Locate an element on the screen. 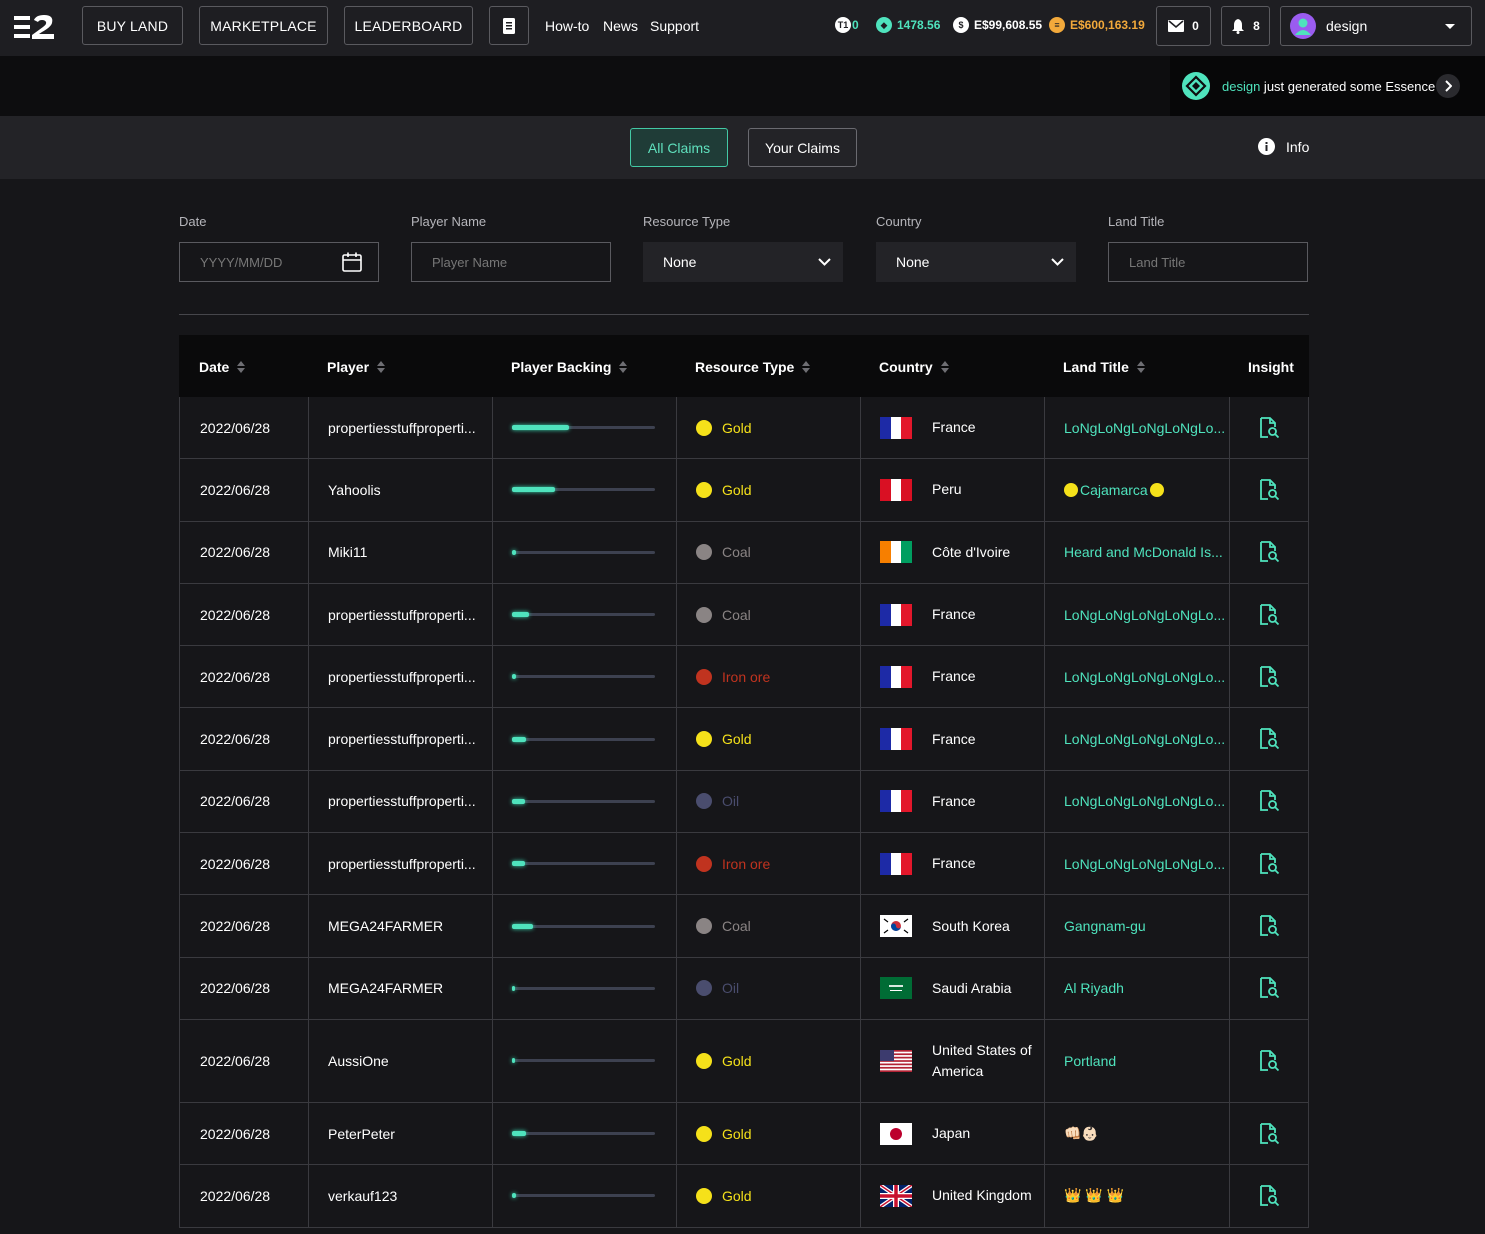  support-link: Support is located at coordinates (674, 26).